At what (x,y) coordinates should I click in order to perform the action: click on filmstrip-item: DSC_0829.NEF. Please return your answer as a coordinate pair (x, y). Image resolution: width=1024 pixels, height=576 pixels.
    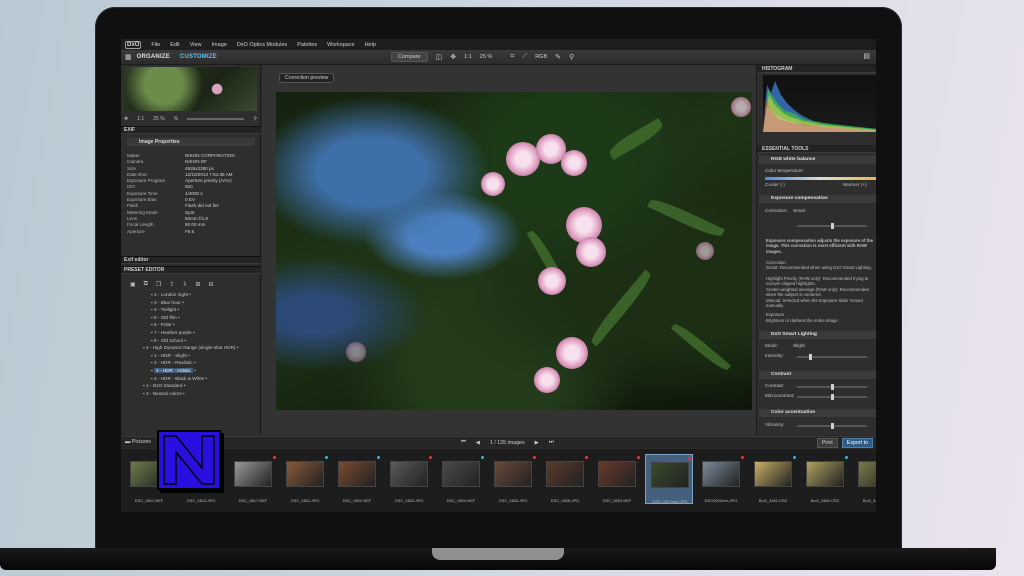
    Looking at the image, I should click on (617, 479).